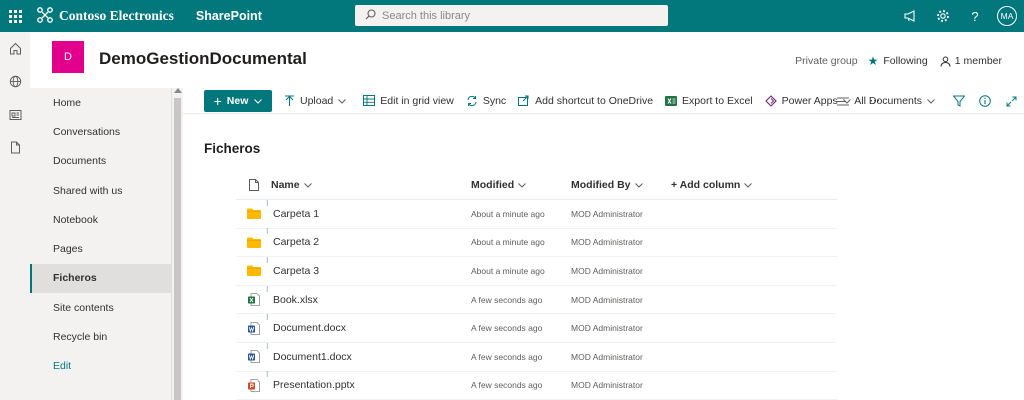  What do you see at coordinates (911, 16) in the screenshot?
I see `megaphone-icon` at bounding box center [911, 16].